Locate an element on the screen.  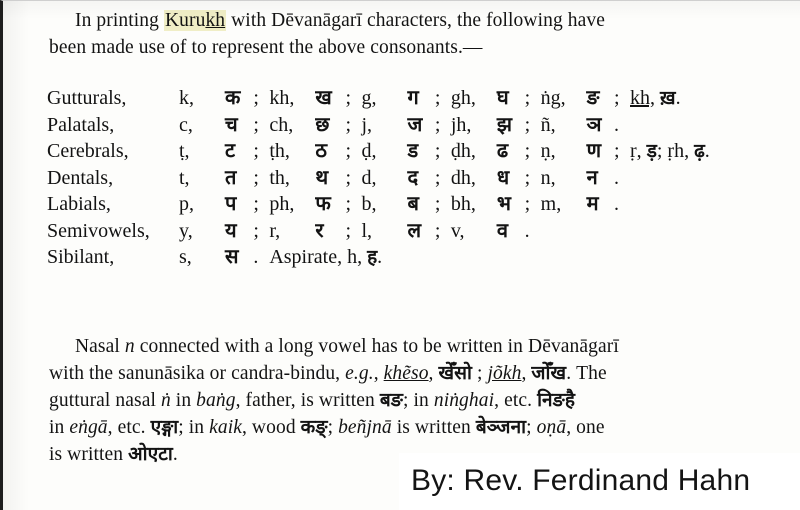
row-spacer is located at coordinates (622, 231).